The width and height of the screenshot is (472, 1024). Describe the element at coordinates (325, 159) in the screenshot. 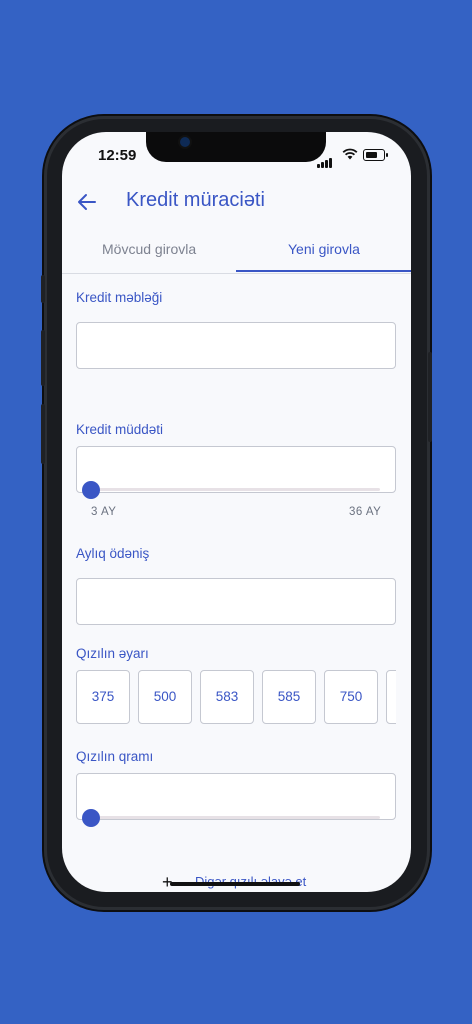

I see `signal-icon` at that location.